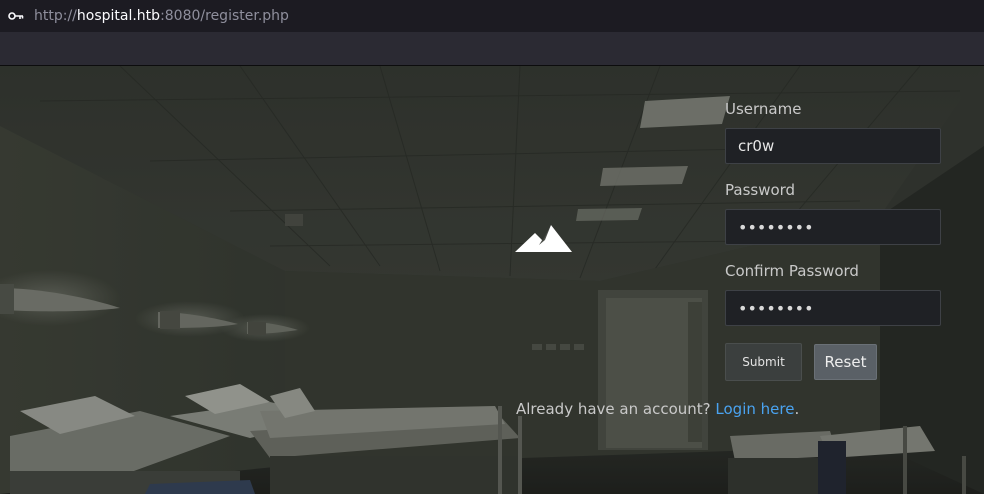 This screenshot has width=984, height=494. Describe the element at coordinates (833, 146) in the screenshot. I see `username-input` at that location.